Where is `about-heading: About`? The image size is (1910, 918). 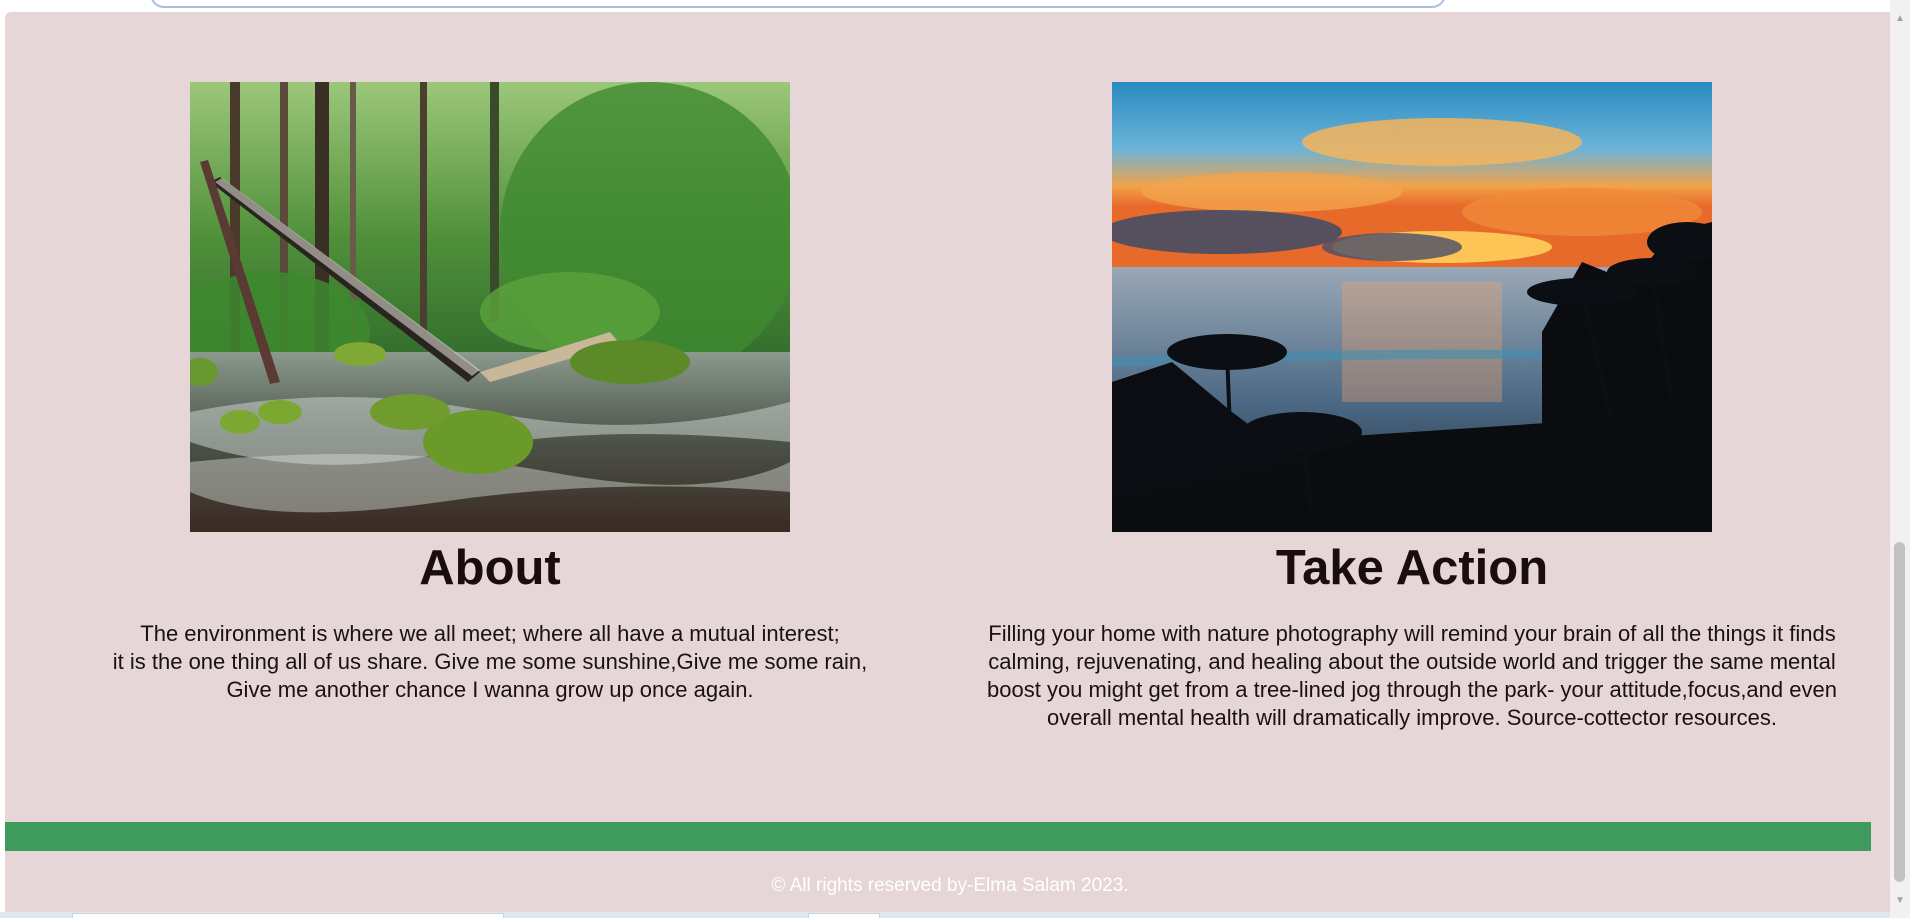
about-heading: About is located at coordinates (490, 568).